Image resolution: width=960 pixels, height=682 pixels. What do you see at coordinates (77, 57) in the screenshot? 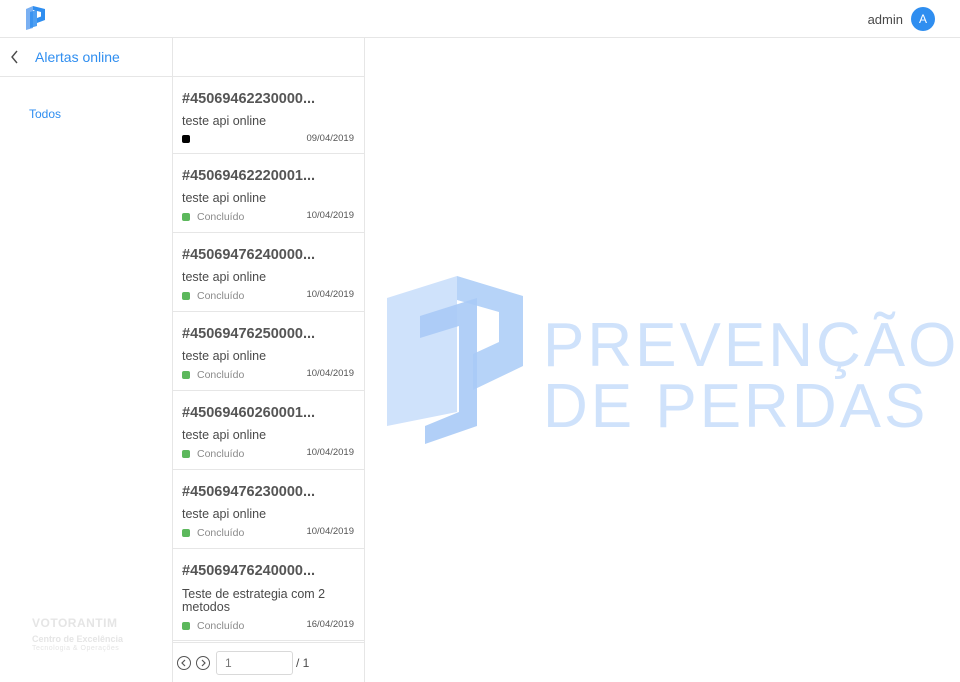
I see `sidebar-title: Alertas online` at bounding box center [77, 57].